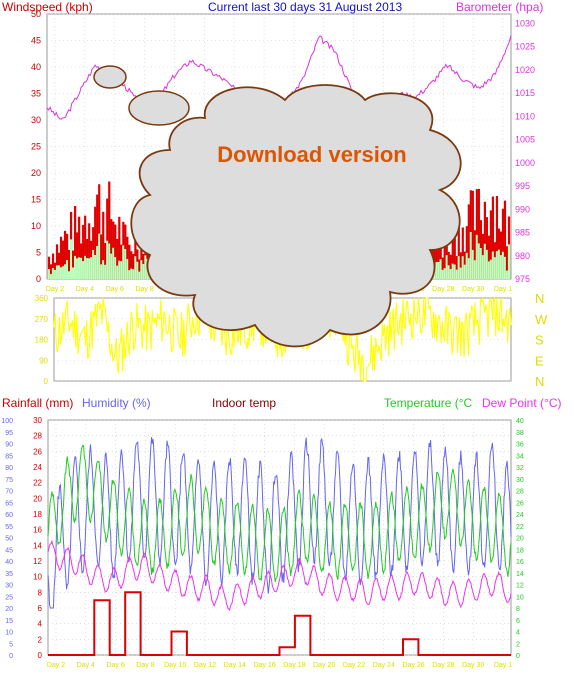 The image size is (574, 683). Describe the element at coordinates (520, 539) in the screenshot. I see `temperature-tick-label: 20` at that location.